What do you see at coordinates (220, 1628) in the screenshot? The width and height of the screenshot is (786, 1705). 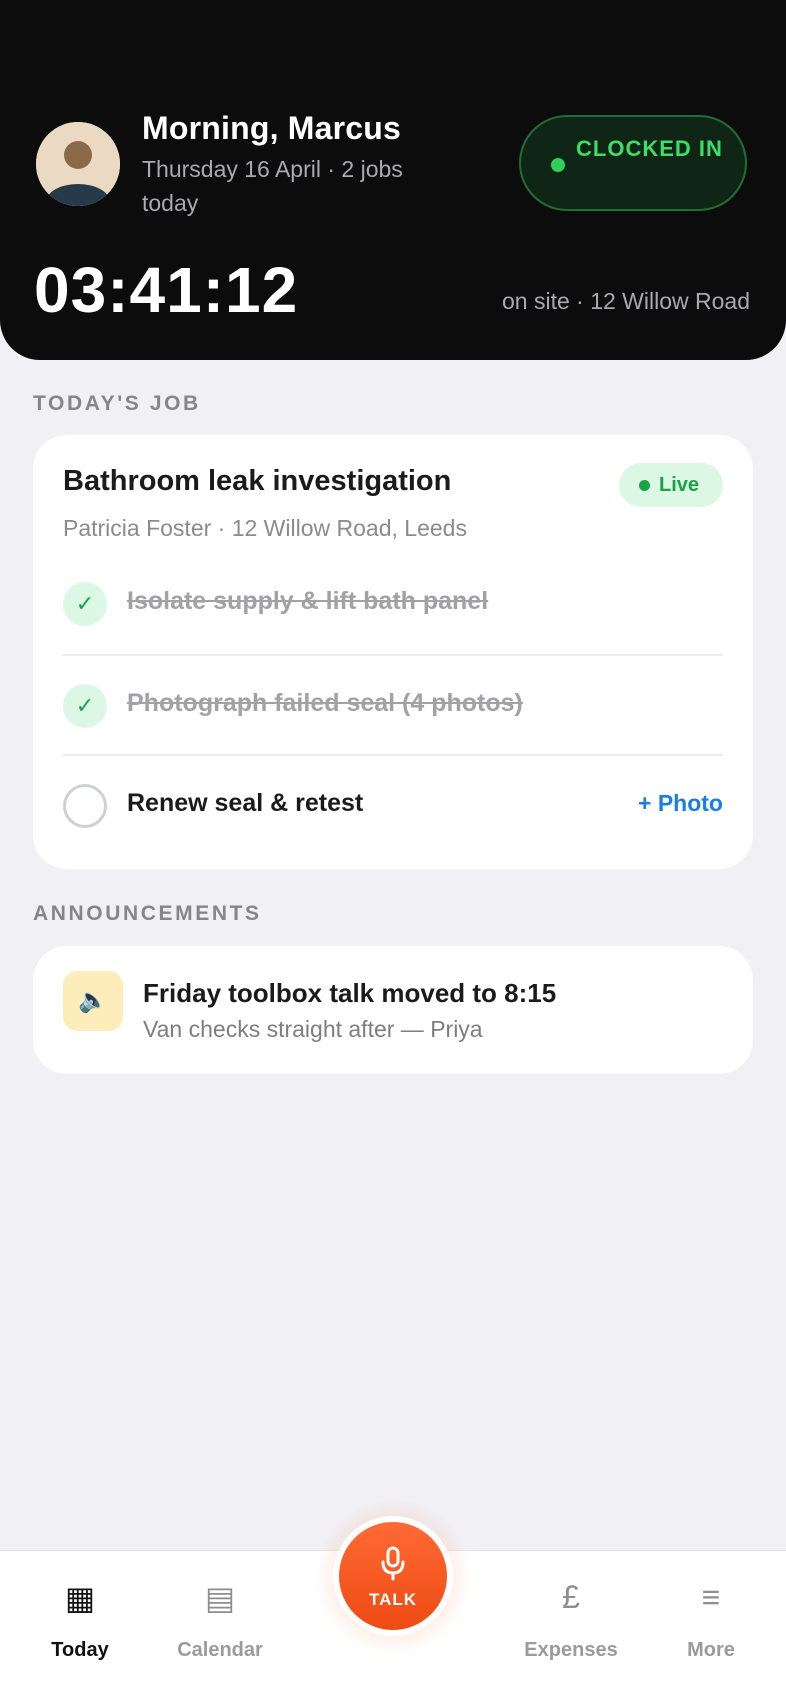 I see `tab-calendar: ▤ Calendar` at bounding box center [220, 1628].